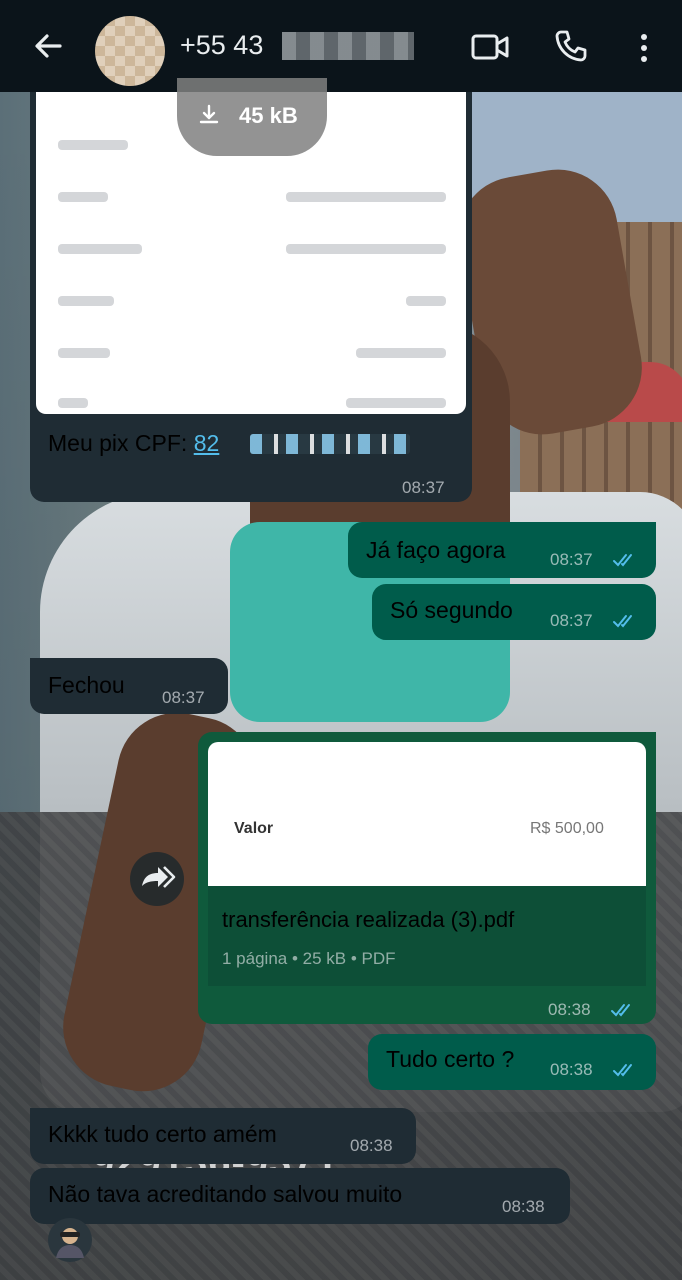  I want to click on pix-number-redacted, so click(330, 444).